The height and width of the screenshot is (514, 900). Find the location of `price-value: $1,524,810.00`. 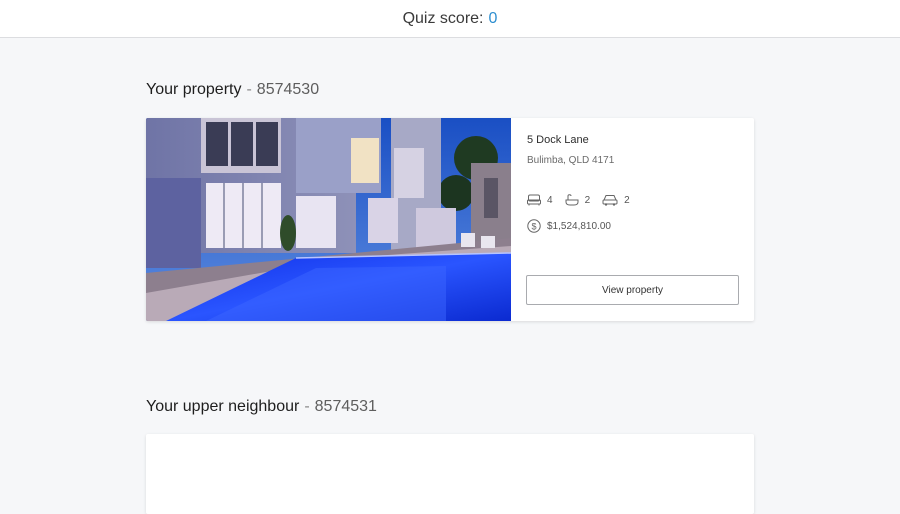

price-value: $1,524,810.00 is located at coordinates (579, 226).